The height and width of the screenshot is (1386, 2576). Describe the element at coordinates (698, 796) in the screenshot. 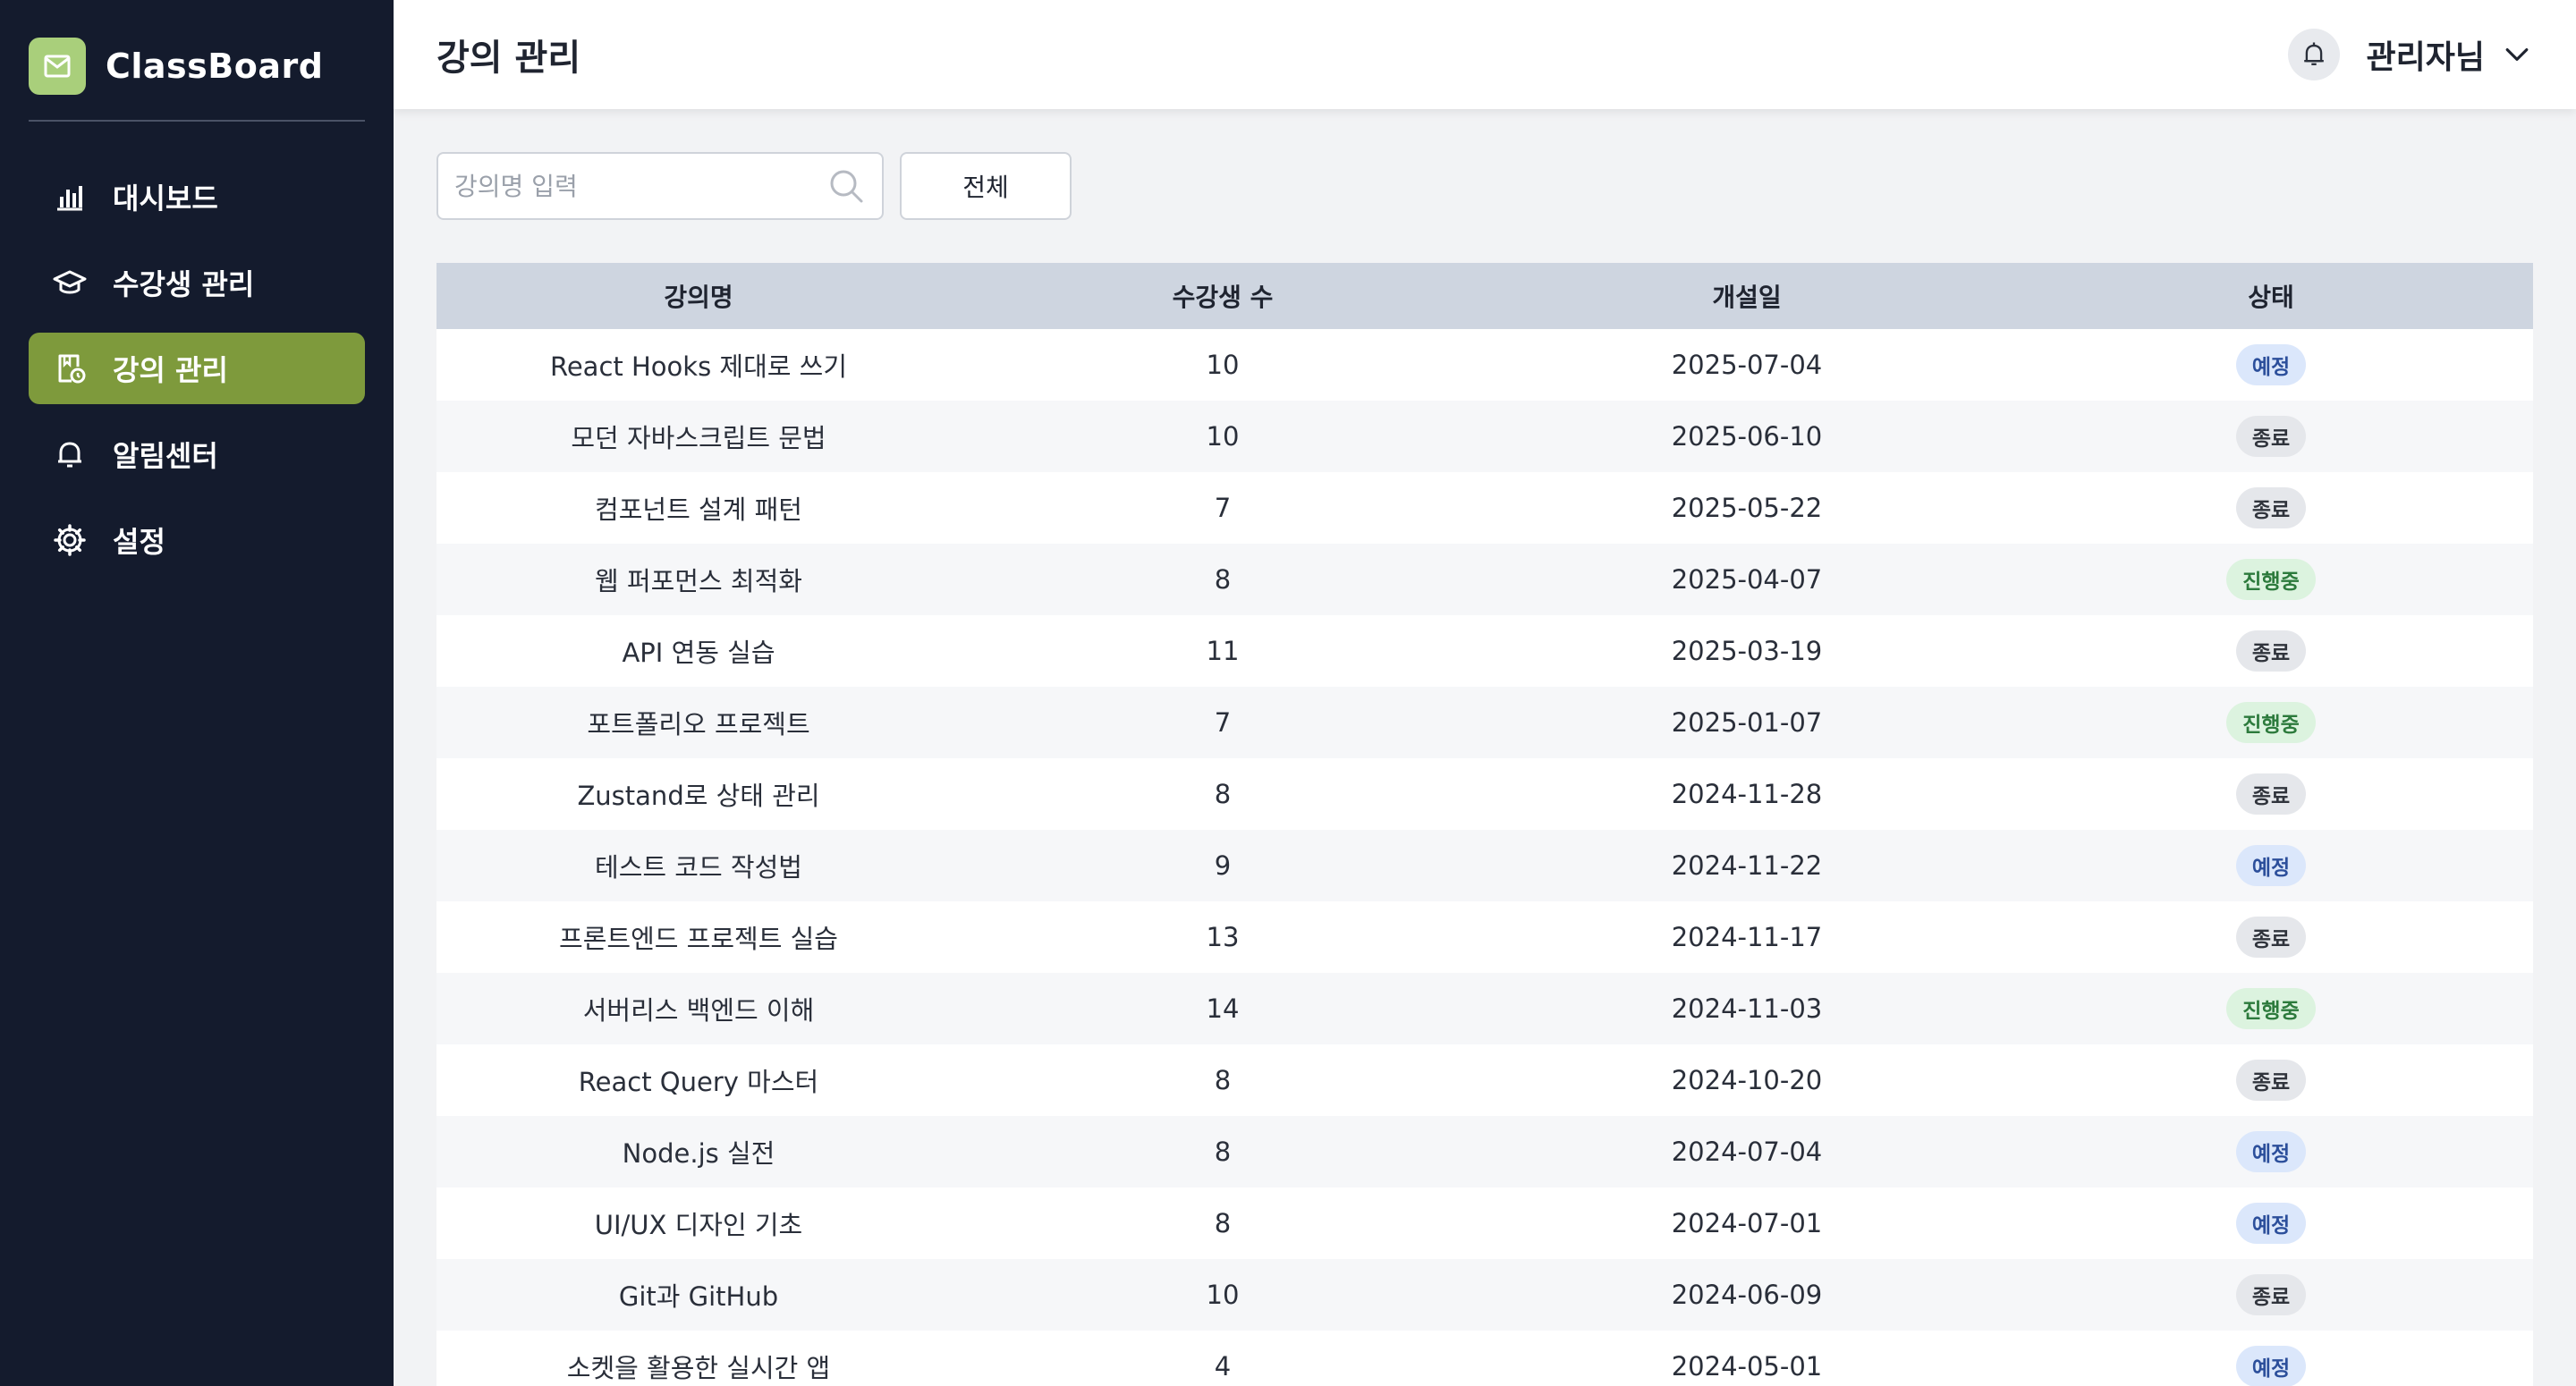

I see `course-name-cell: Zustand로 상태 관리` at that location.